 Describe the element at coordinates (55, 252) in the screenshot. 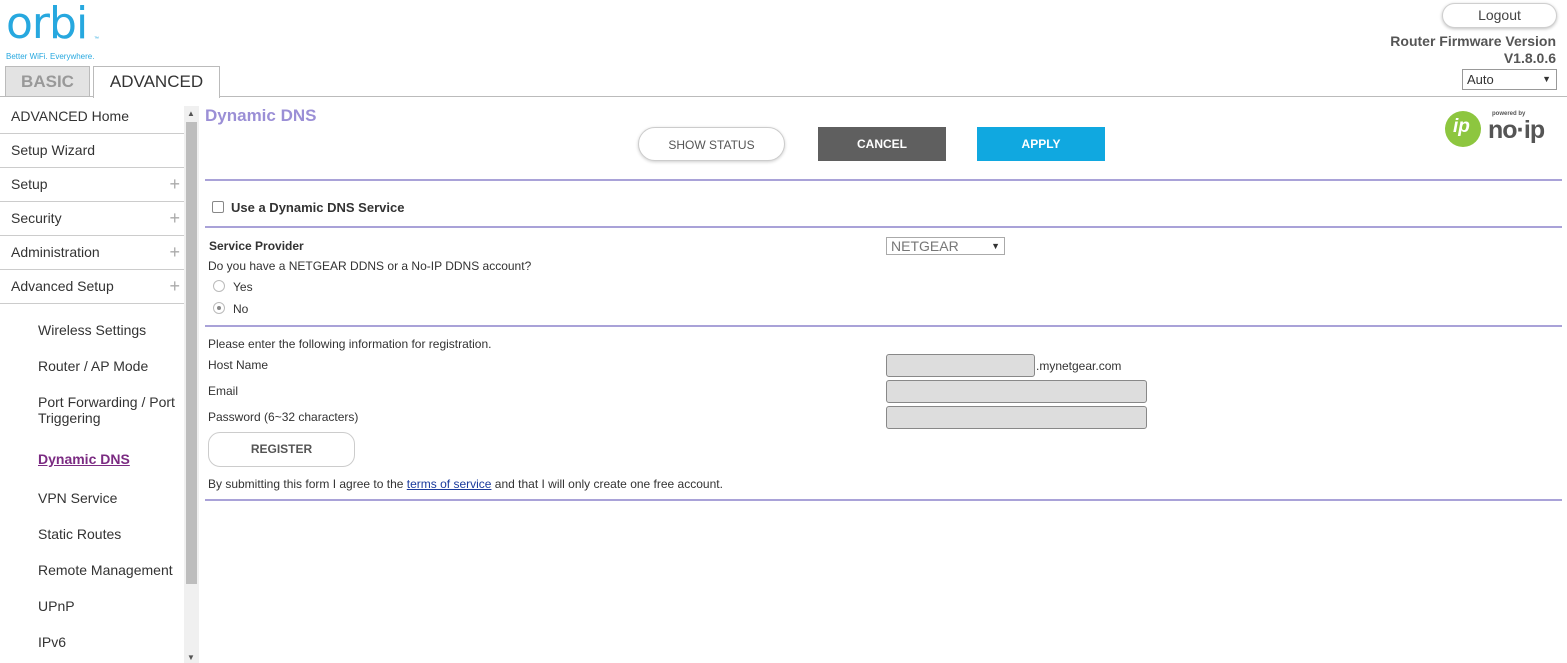

I see `sidebar-item-label: Administration` at that location.